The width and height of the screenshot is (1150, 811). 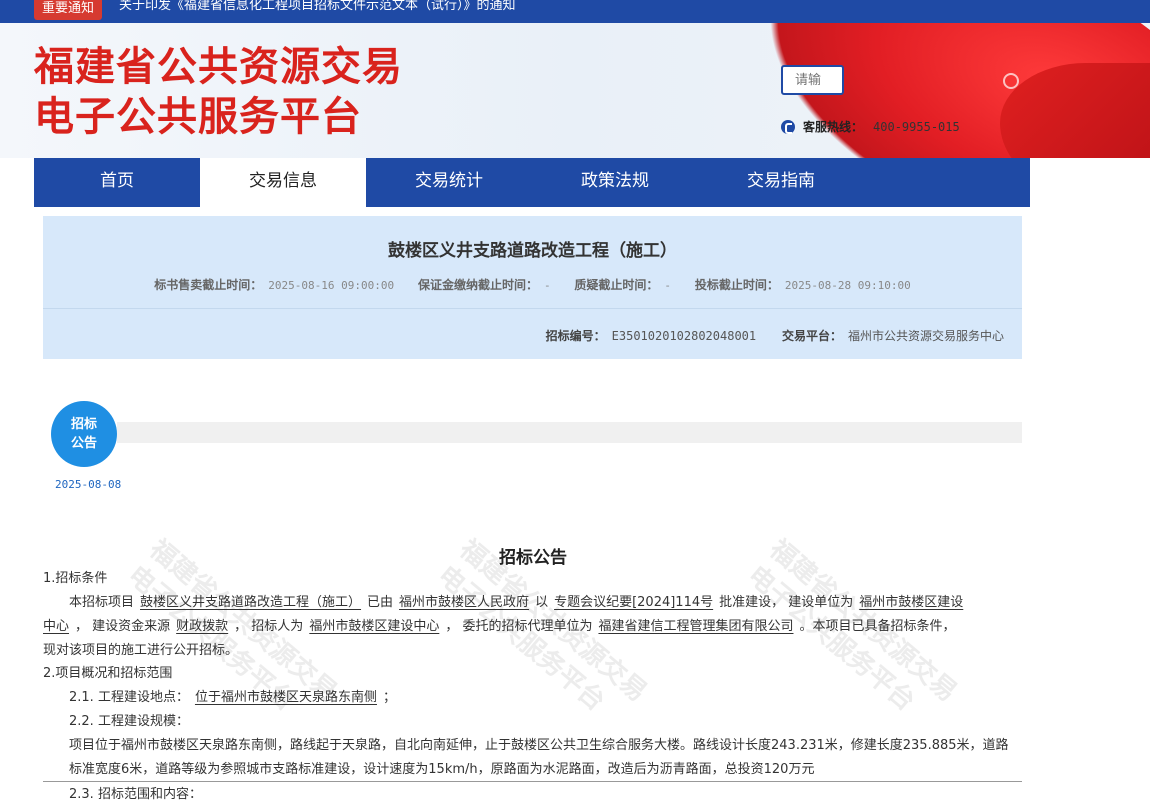 I want to click on paragraph-1-line3: 现对该项目的施工进行公开招标。, so click(x=141, y=650).